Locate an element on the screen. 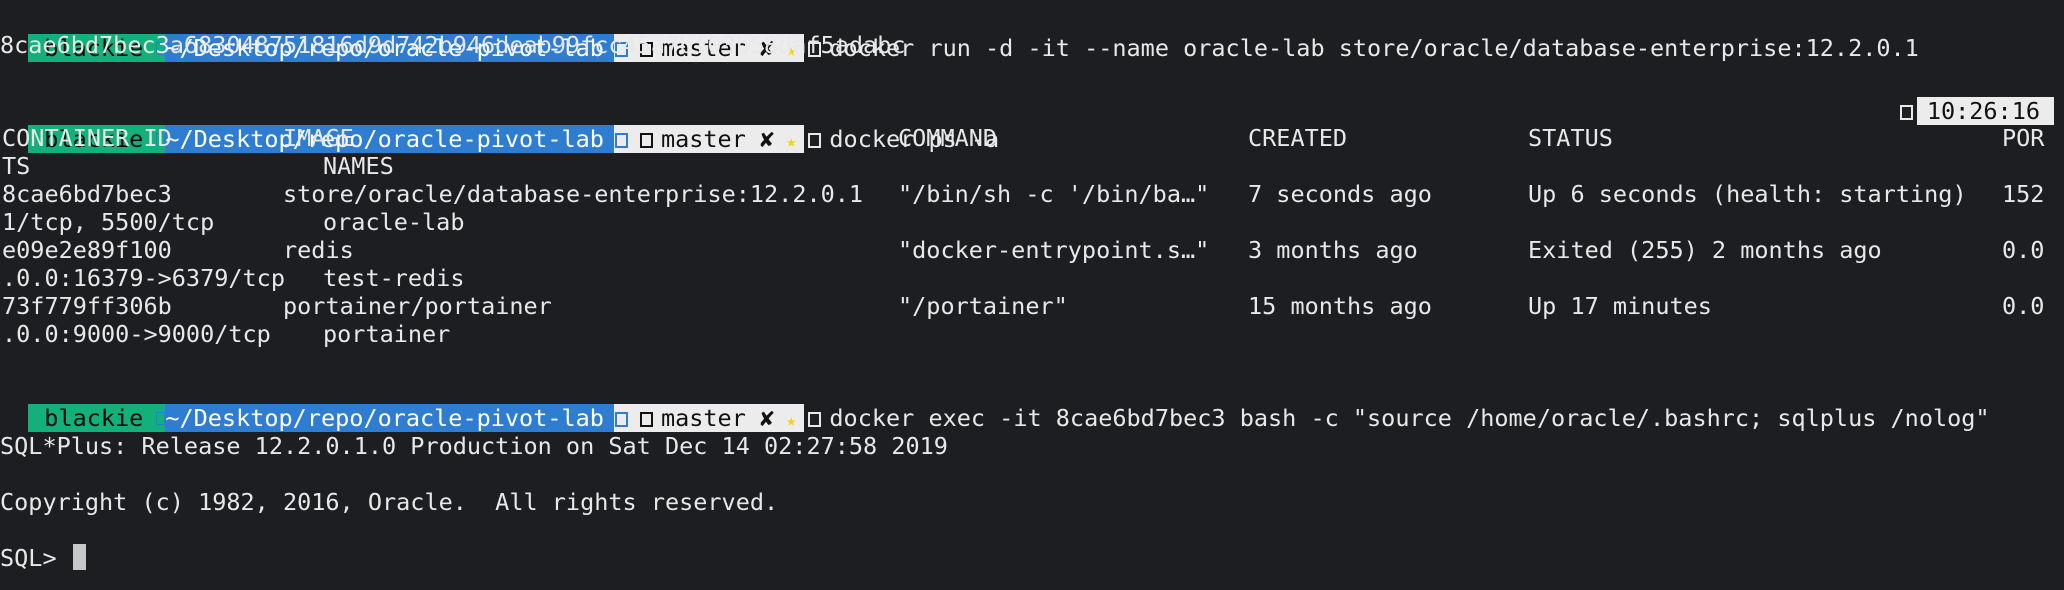 This screenshot has width=2064, height=590. header-command: COMMAND is located at coordinates (948, 138).